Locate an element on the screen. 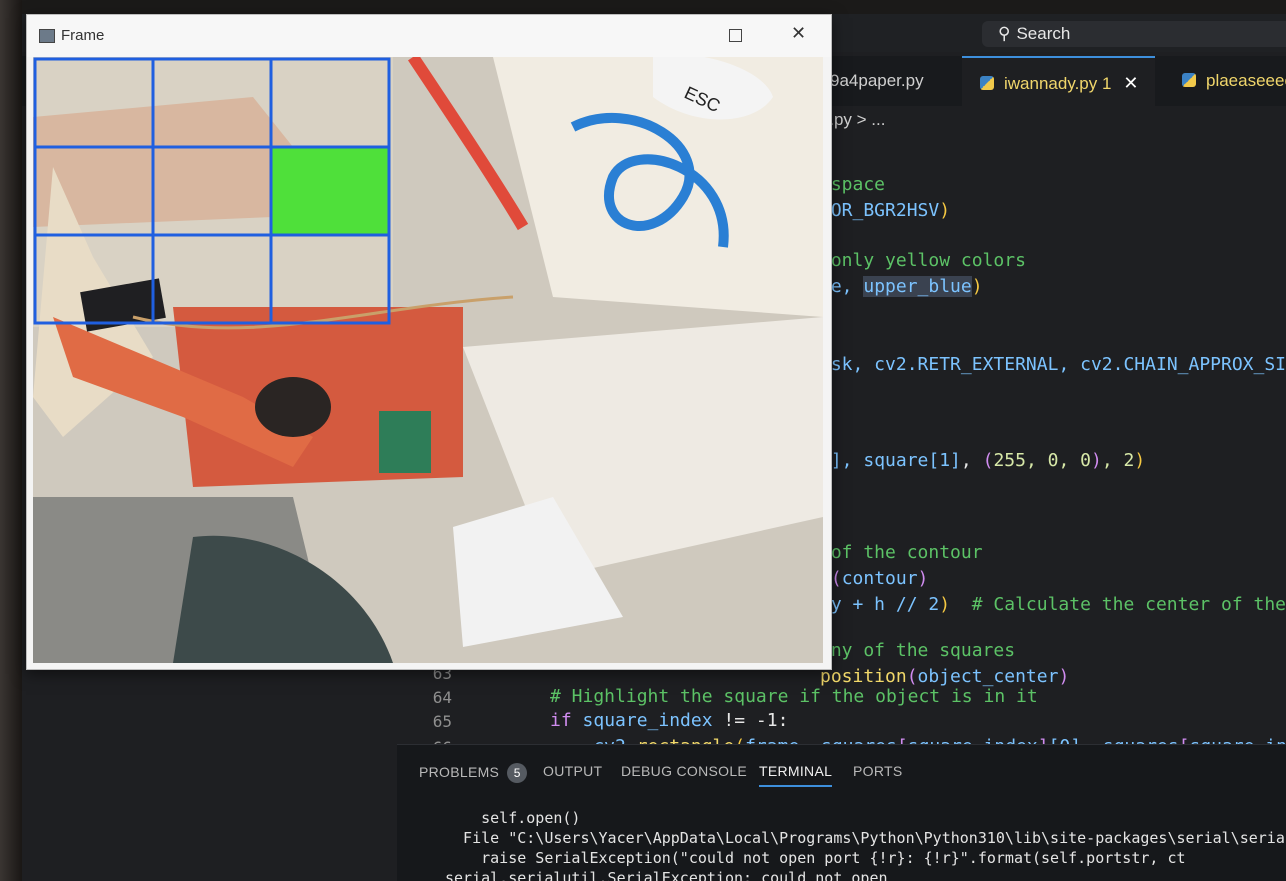 This screenshot has width=1286, height=881. code-token: only yellow colors is located at coordinates (923, 260).